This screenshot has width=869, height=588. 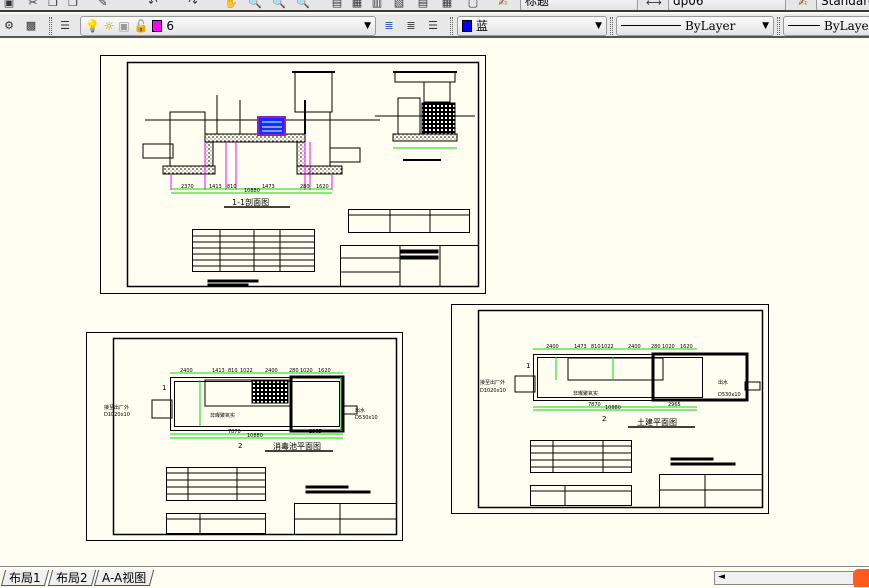 I want to click on layer-unlock-icon: 🔓, so click(x=141, y=26).